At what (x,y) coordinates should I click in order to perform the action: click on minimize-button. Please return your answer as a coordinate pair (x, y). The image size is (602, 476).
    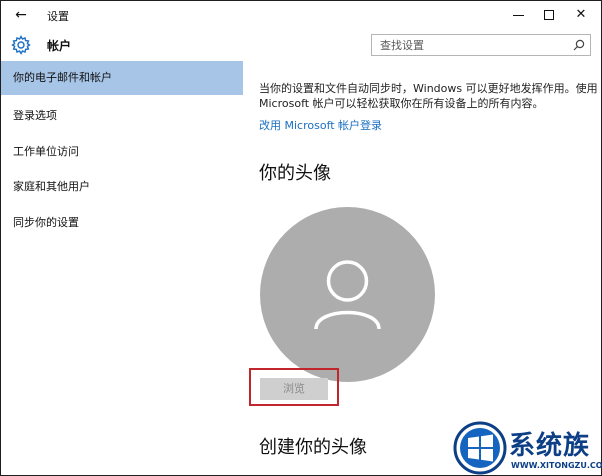
    Looking at the image, I should click on (519, 15).